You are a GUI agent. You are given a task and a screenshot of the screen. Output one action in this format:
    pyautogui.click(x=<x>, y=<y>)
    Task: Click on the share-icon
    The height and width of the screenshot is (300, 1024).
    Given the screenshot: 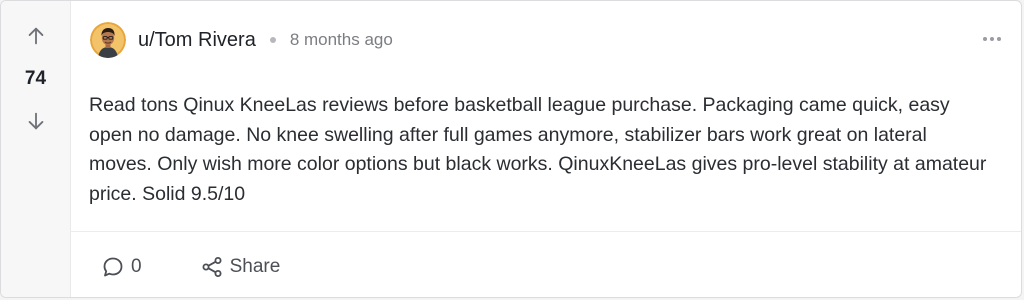 What is the action you would take?
    pyautogui.click(x=212, y=267)
    